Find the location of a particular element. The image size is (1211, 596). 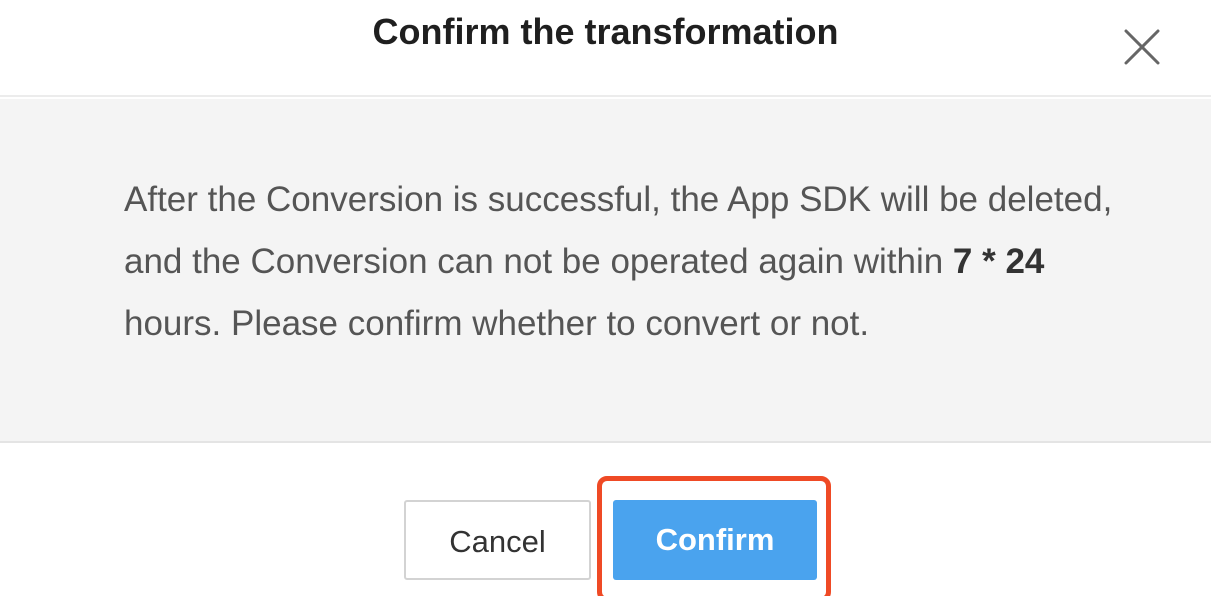

message-emphasis: 7 * 24 is located at coordinates (998, 261).